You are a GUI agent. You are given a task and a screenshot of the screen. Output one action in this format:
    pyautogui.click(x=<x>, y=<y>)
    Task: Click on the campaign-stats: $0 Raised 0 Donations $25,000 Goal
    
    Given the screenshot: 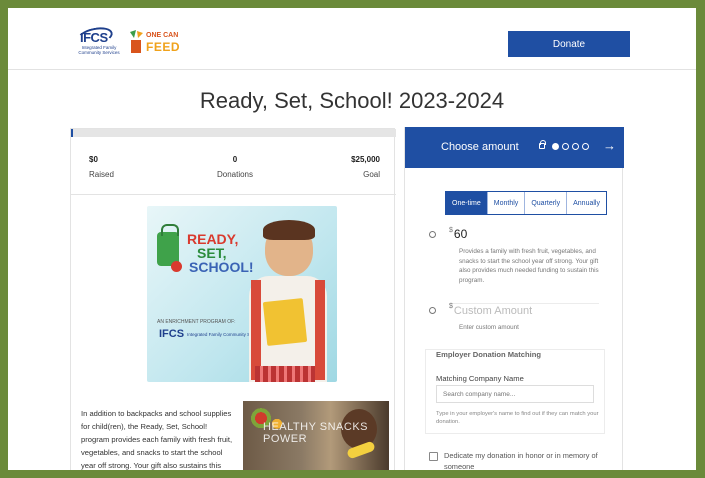 What is the action you would take?
    pyautogui.click(x=233, y=166)
    